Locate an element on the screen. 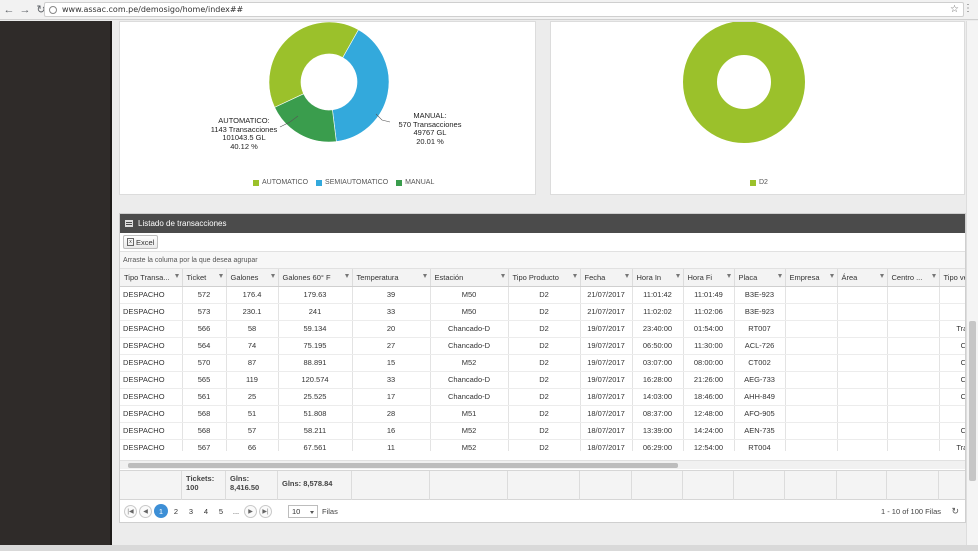 The height and width of the screenshot is (551, 978). table-cell: 33 is located at coordinates (391, 312).